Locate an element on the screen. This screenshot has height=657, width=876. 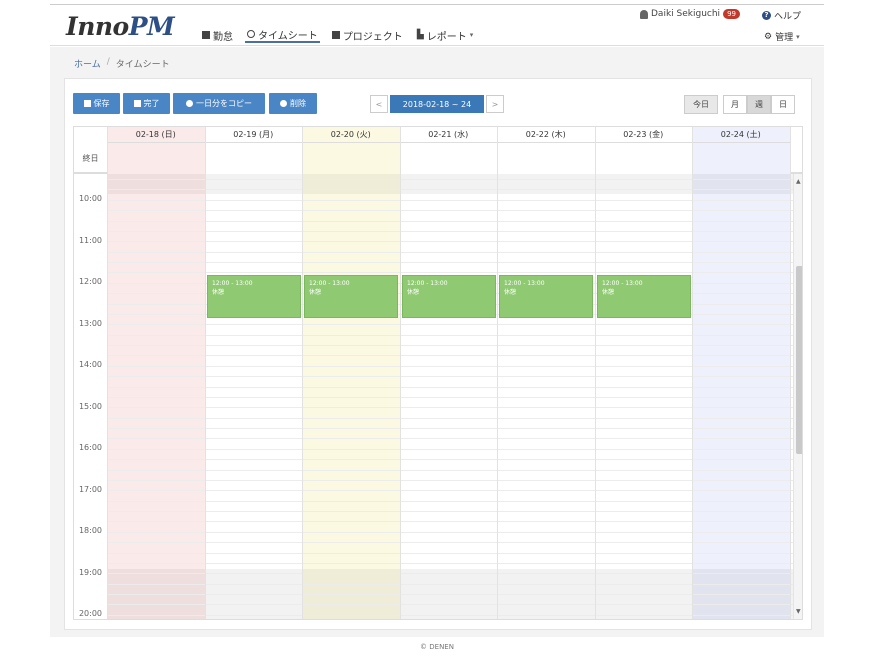
scroll-up-icon: ▲ is located at coordinates (798, 181).